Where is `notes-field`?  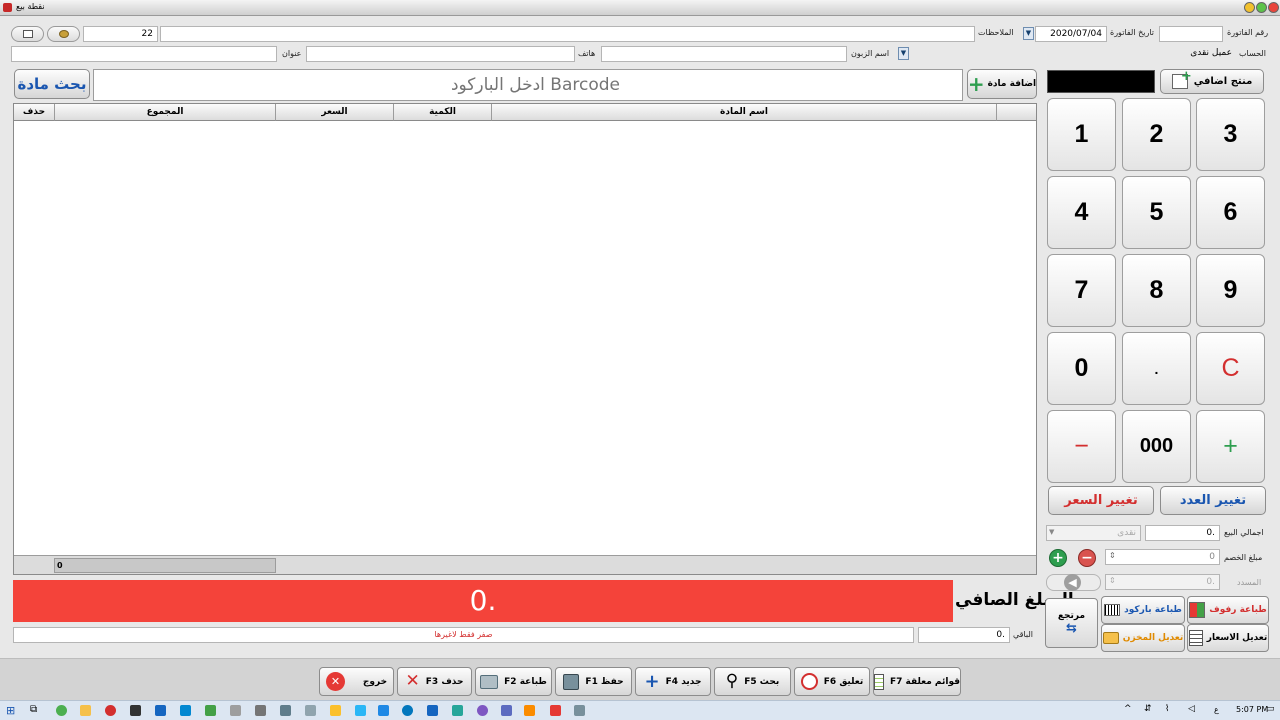
notes-field is located at coordinates (567, 34).